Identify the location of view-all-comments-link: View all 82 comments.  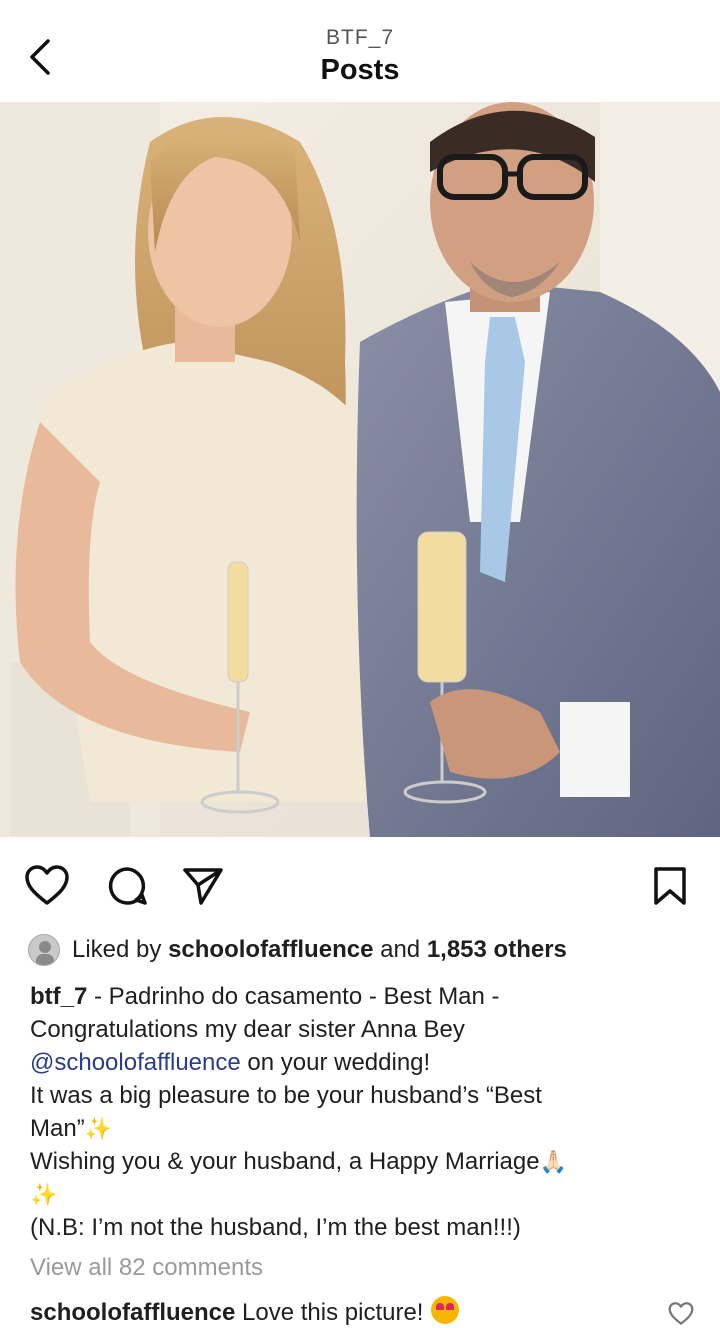
(146, 1268).